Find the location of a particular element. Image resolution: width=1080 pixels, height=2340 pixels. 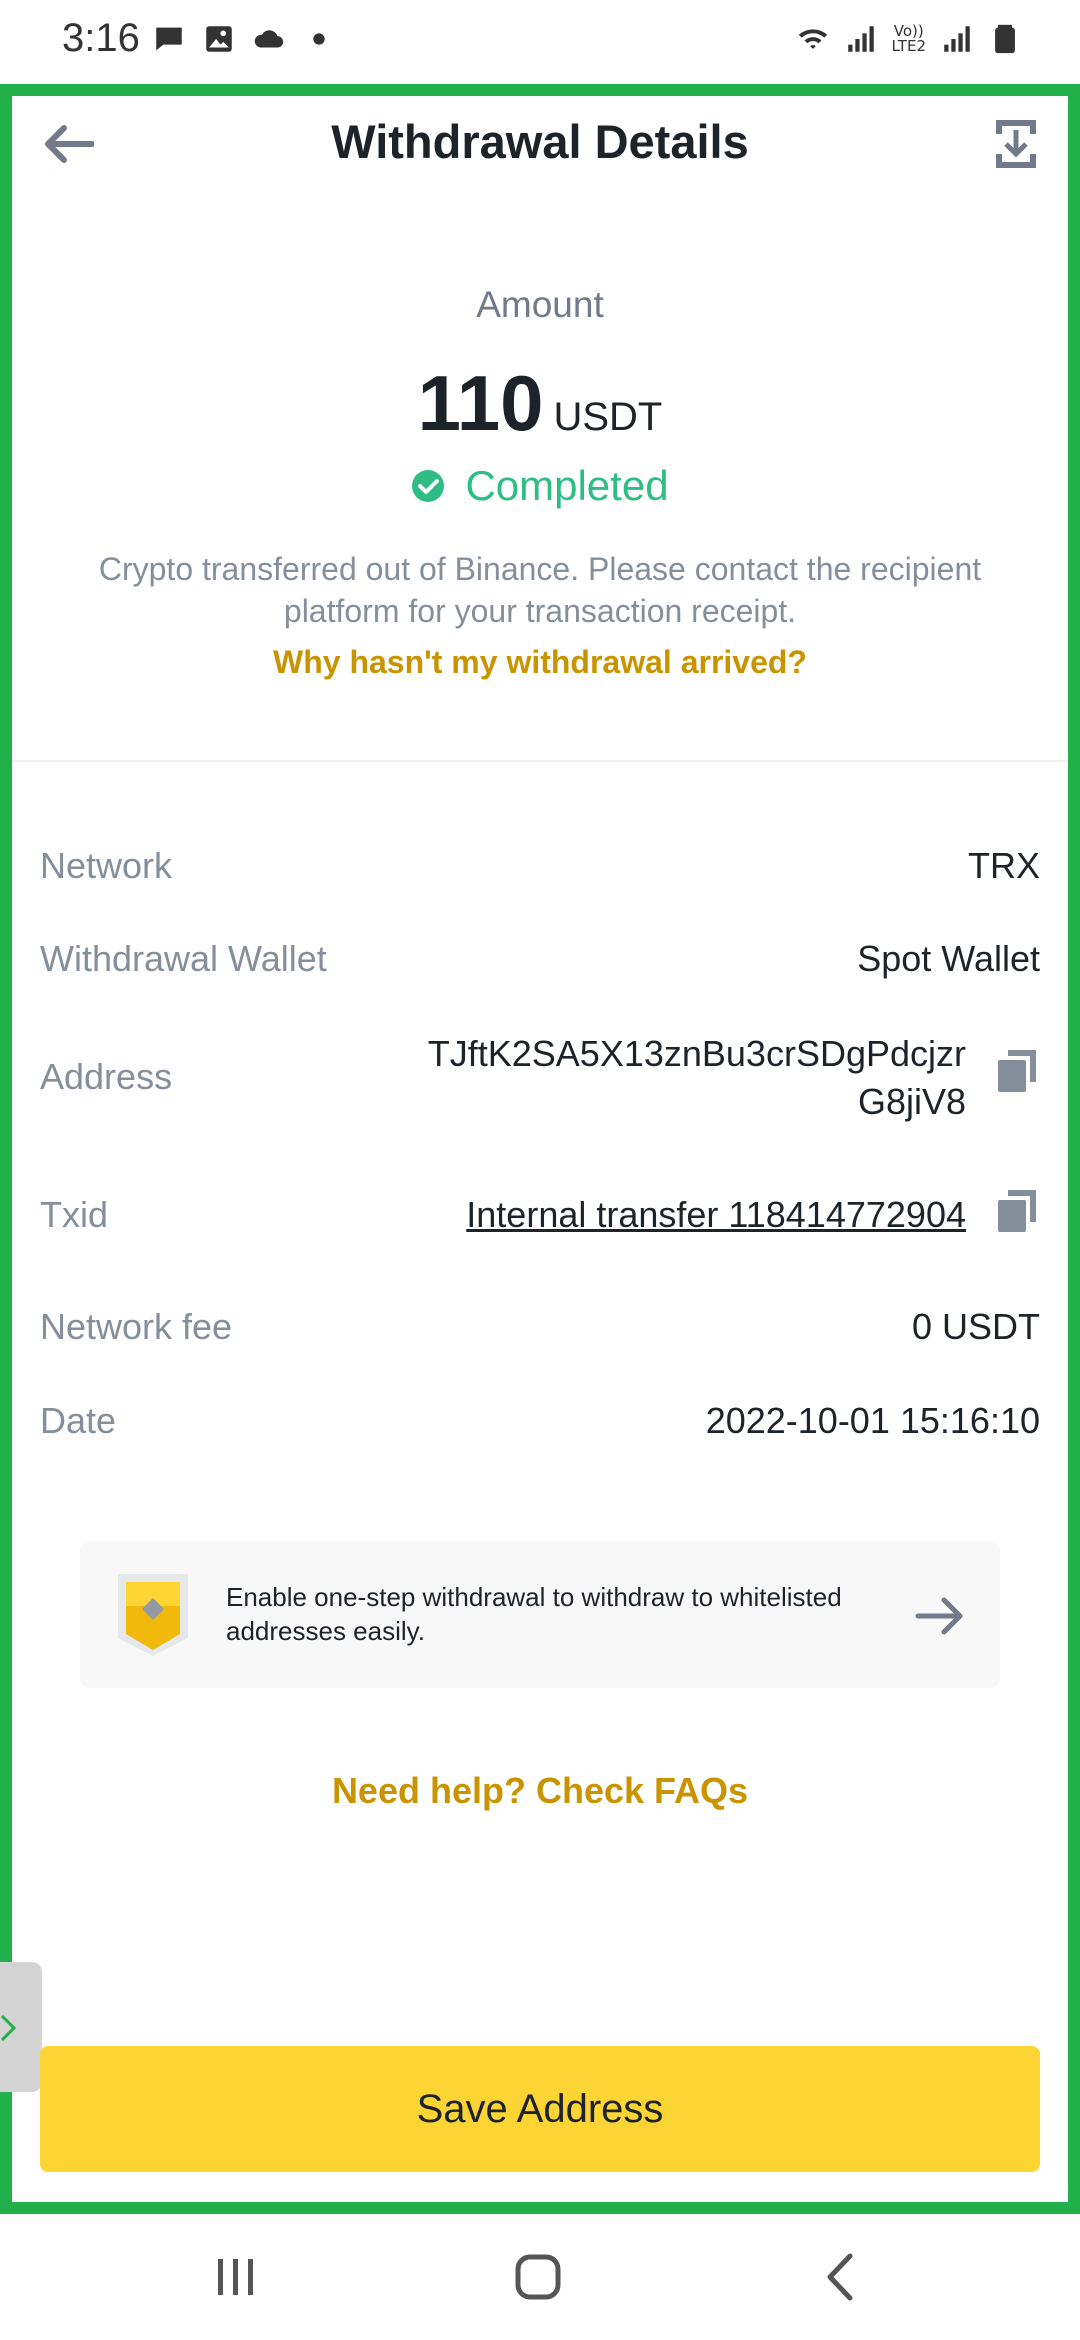

wallet-label: Withdrawal Wallet is located at coordinates (183, 958).